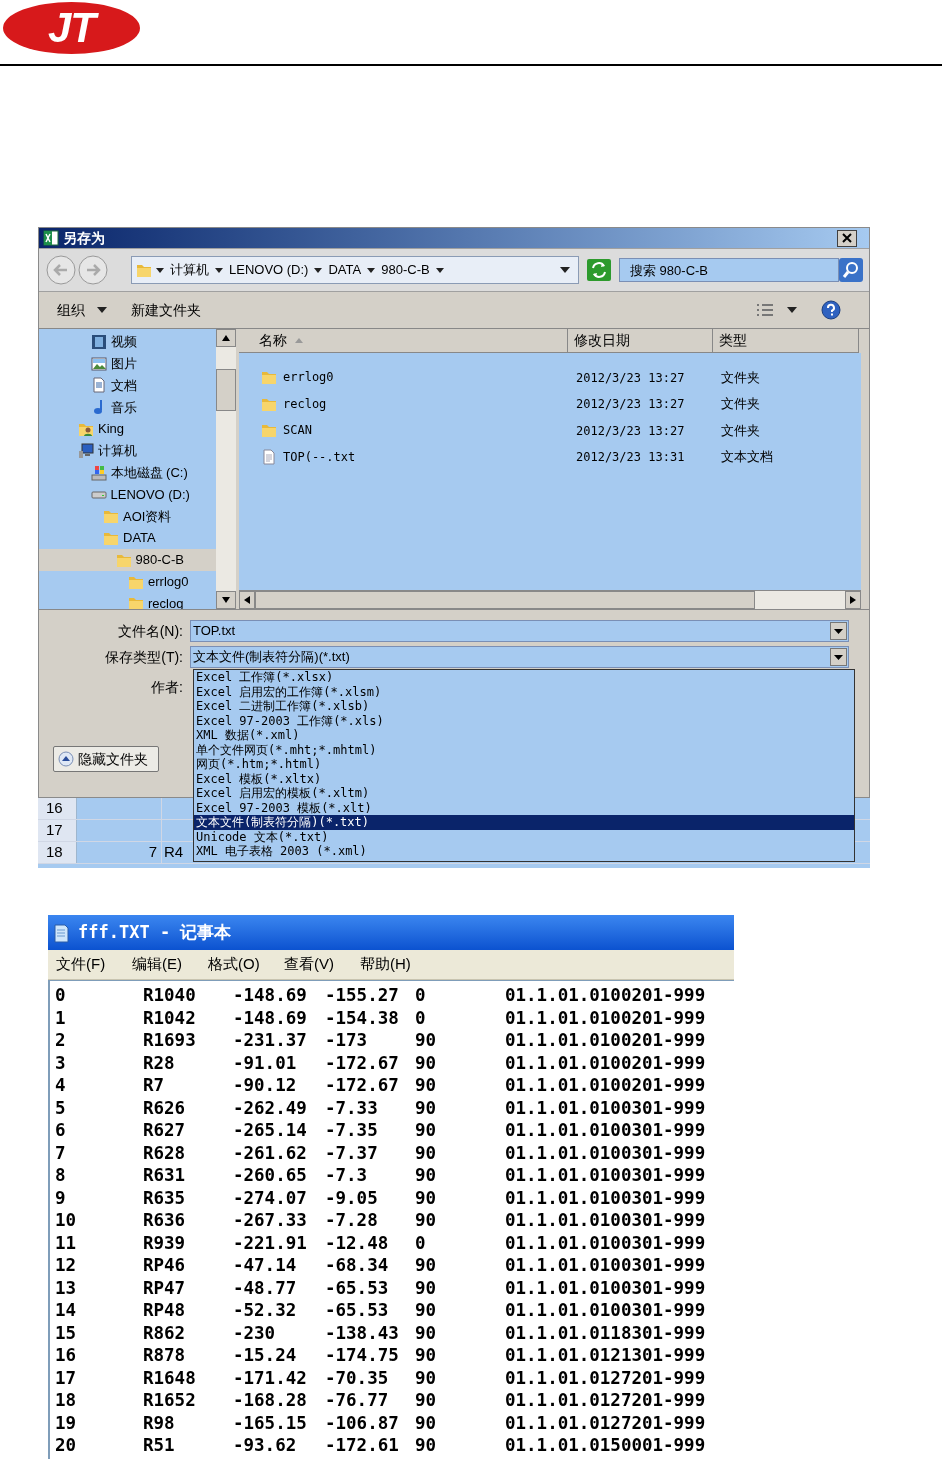 The image size is (942, 1461). I want to click on text-cell: -171.42, so click(270, 1377).